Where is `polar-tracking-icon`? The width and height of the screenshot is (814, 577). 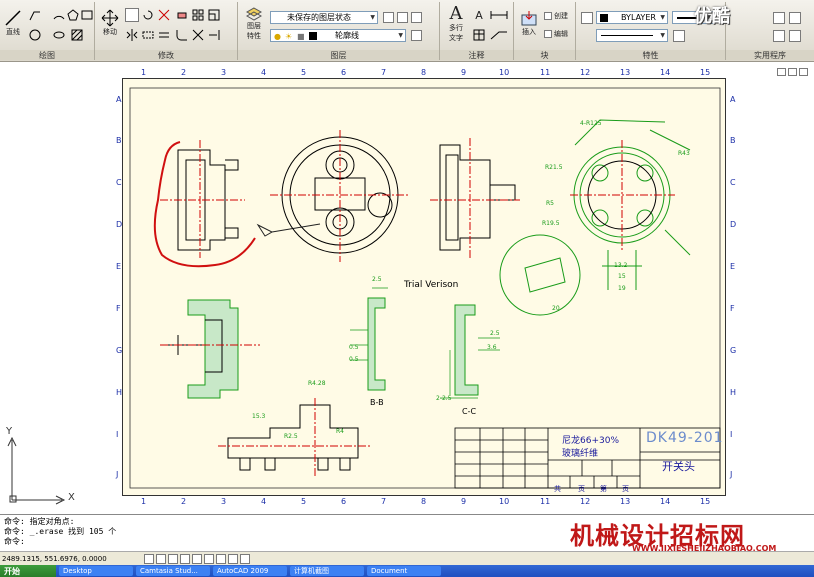
polar-tracking-icon is located at coordinates (185, 558).